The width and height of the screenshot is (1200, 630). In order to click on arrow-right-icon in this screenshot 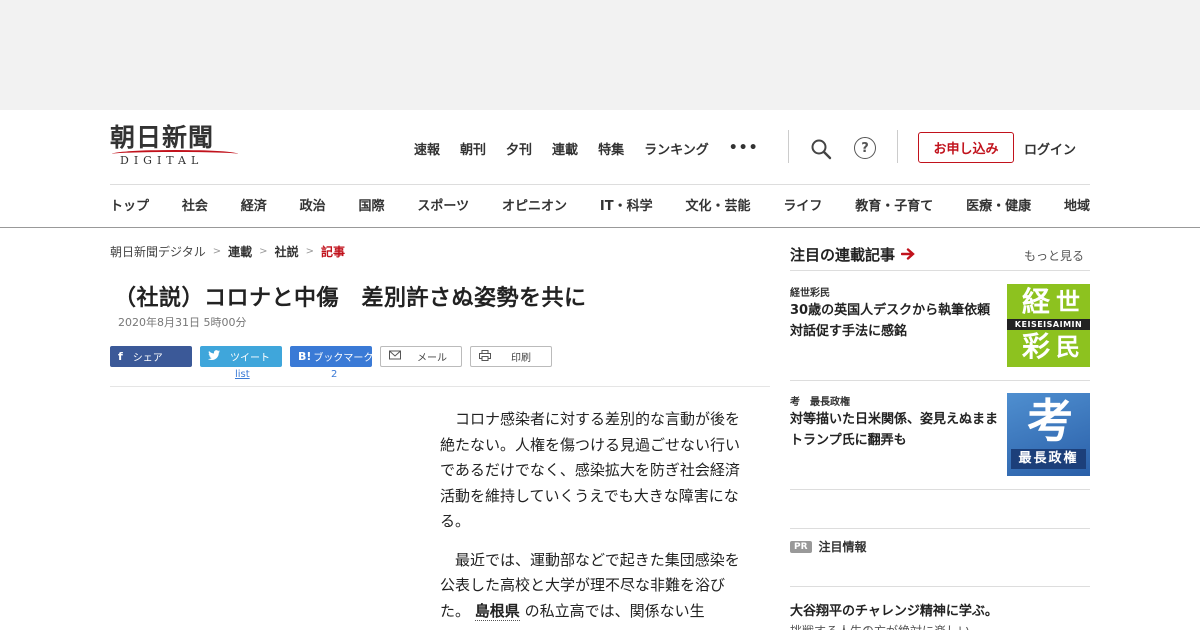, I will do `click(907, 255)`.